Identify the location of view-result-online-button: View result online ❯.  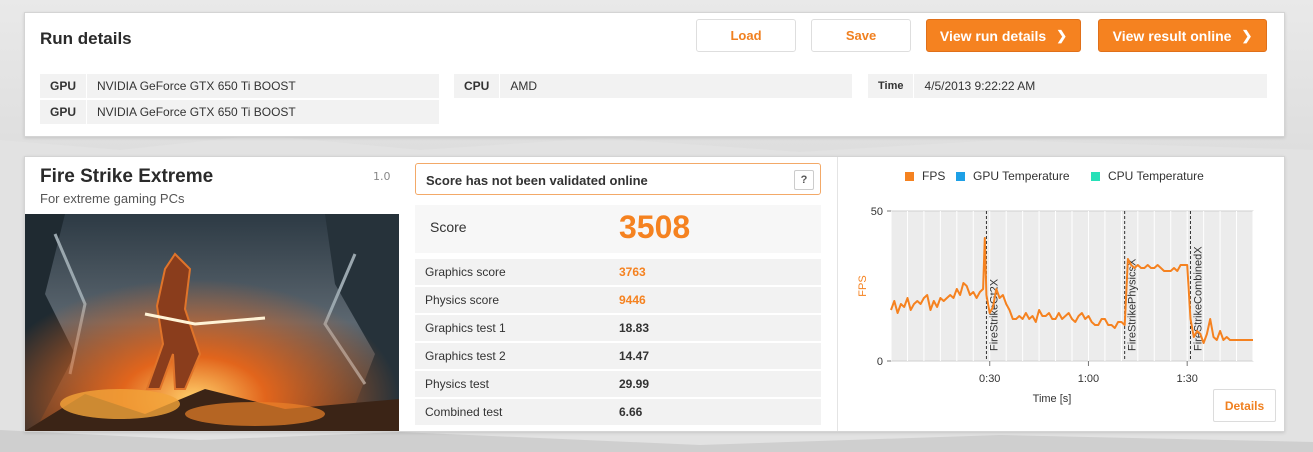
(1182, 35).